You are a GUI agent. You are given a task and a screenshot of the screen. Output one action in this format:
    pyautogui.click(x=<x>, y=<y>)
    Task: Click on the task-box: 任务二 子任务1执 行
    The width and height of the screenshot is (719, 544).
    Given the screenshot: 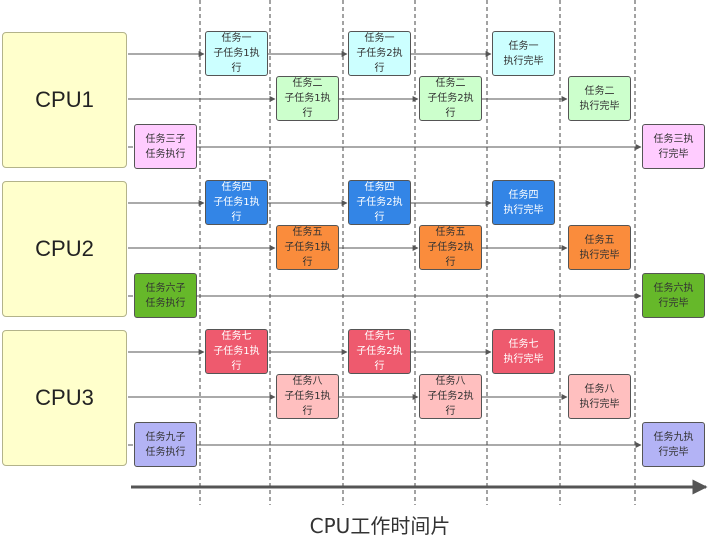 What is the action you would take?
    pyautogui.click(x=307, y=98)
    